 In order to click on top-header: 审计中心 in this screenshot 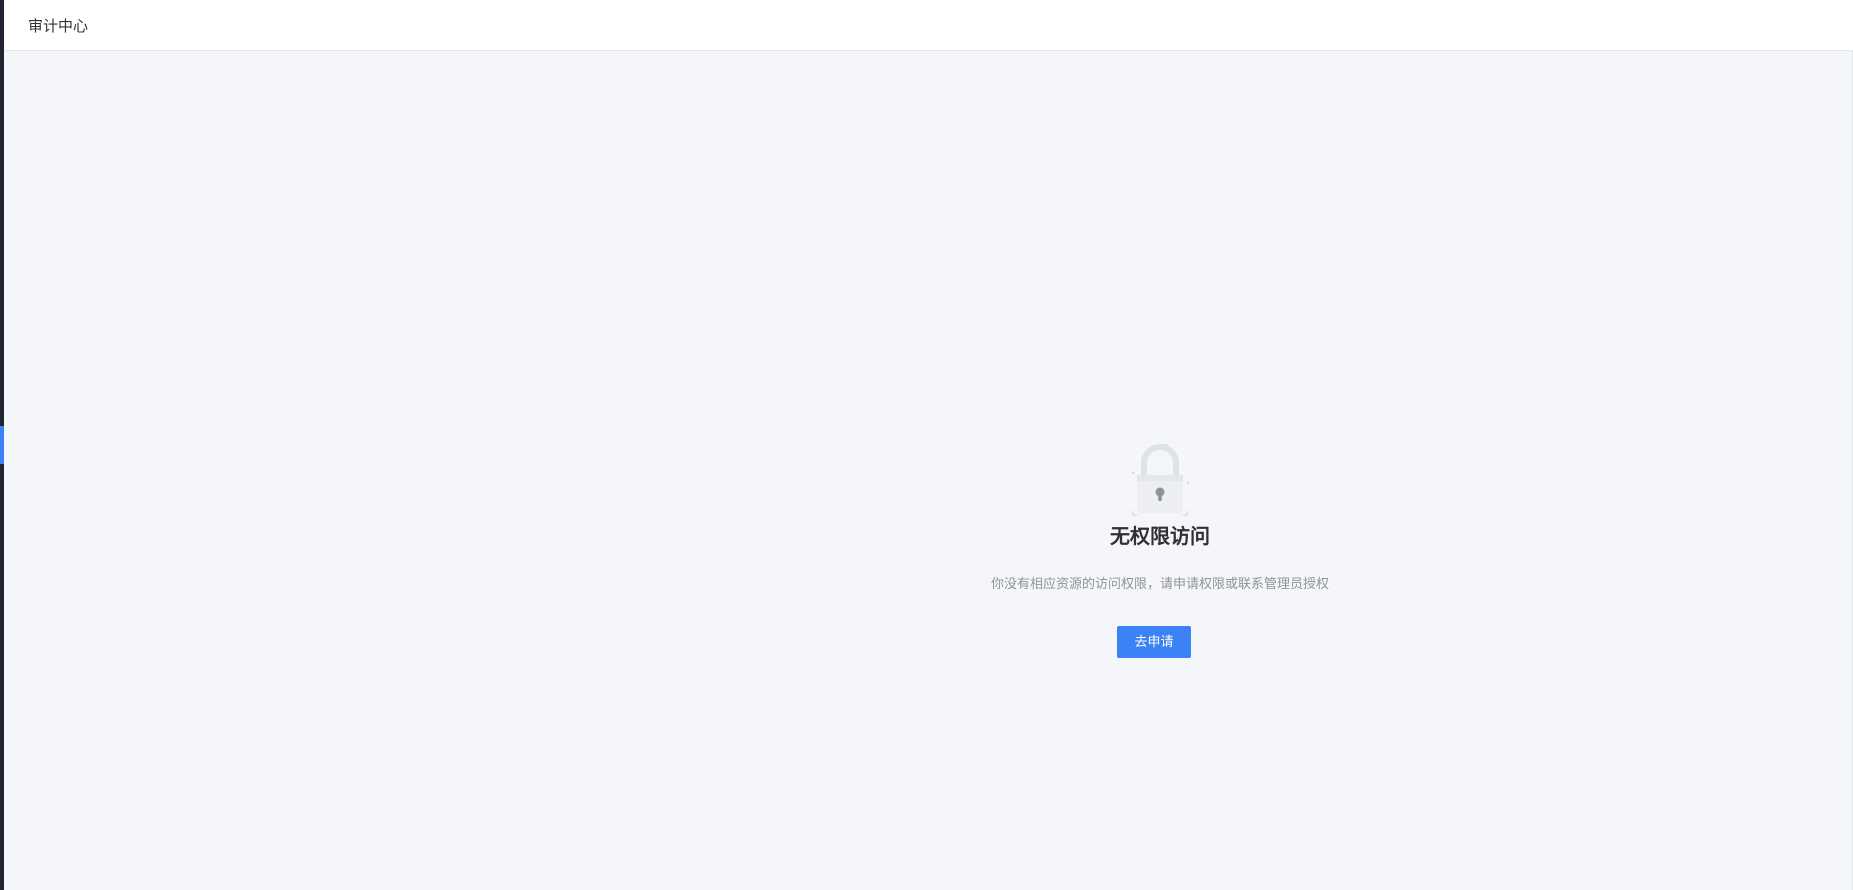, I will do `click(928, 25)`.